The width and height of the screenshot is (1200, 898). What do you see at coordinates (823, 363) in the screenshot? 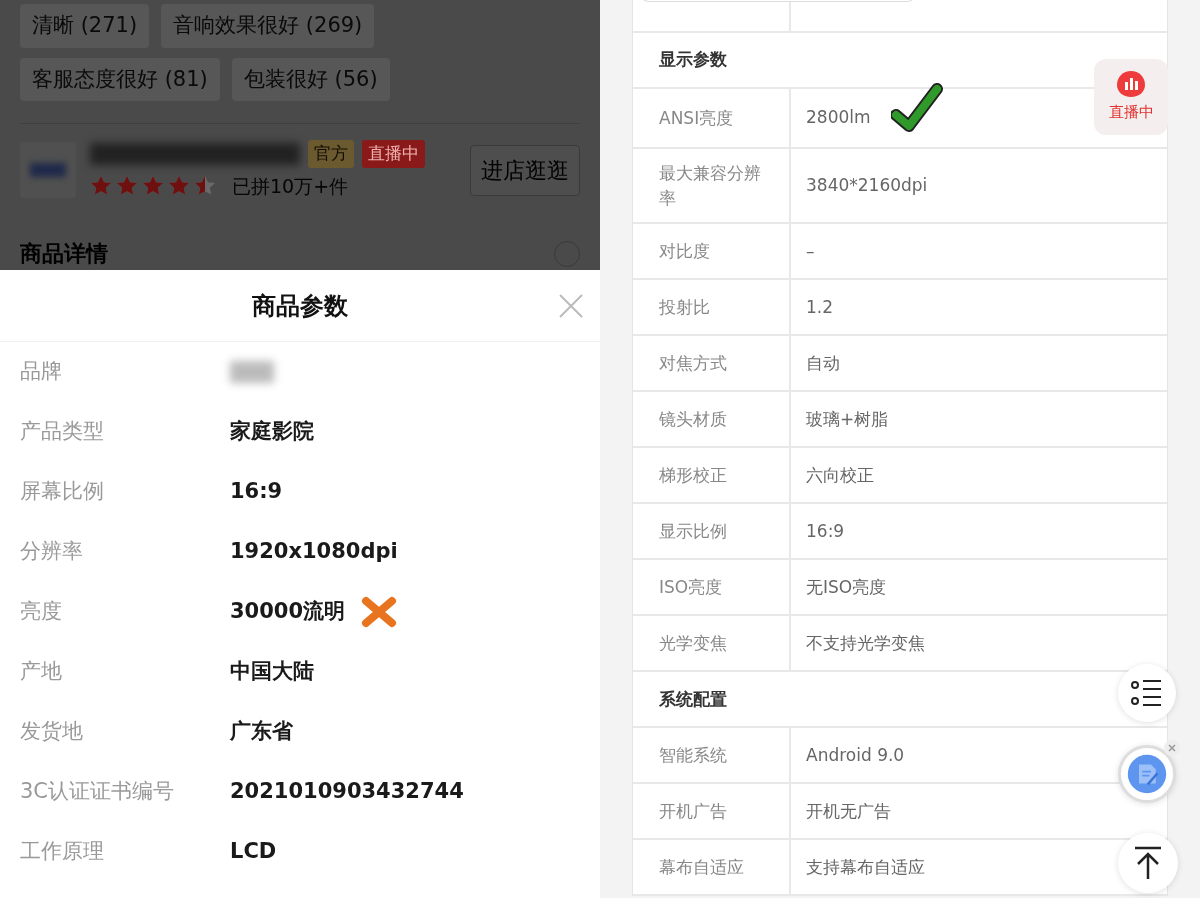
I see `spec-value: 自动` at bounding box center [823, 363].